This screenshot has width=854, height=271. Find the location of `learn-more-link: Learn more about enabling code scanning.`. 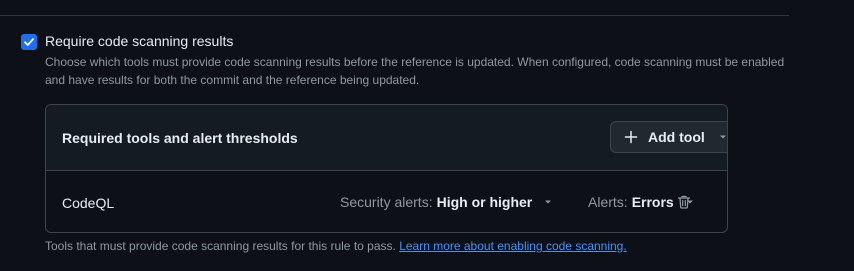

learn-more-link: Learn more about enabling code scanning. is located at coordinates (513, 246).